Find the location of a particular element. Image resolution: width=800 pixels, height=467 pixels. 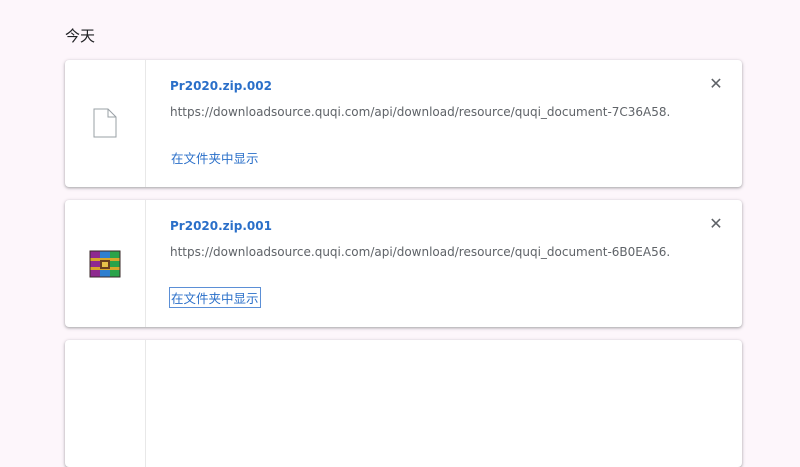

file-name-link: Pr2020.zip.001 is located at coordinates (221, 226).